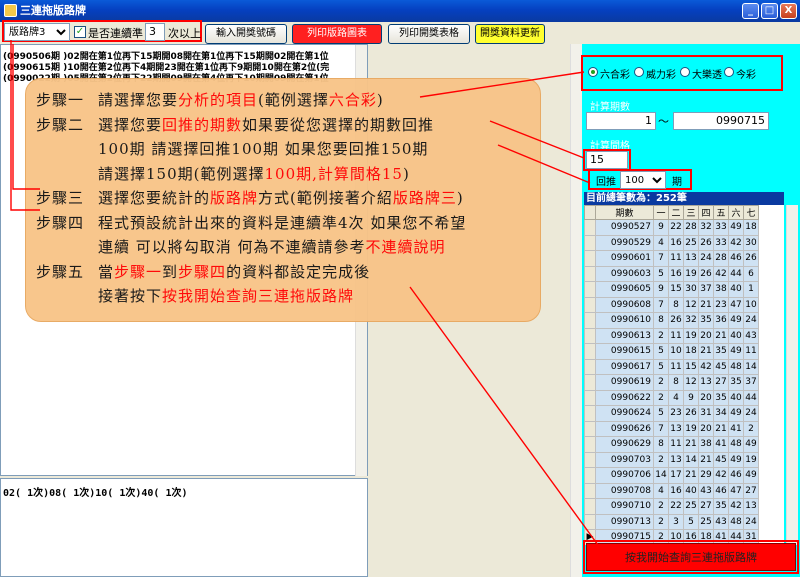 The width and height of the screenshot is (800, 577). Describe the element at coordinates (706, 444) in the screenshot. I see `table-cell: 38` at that location.